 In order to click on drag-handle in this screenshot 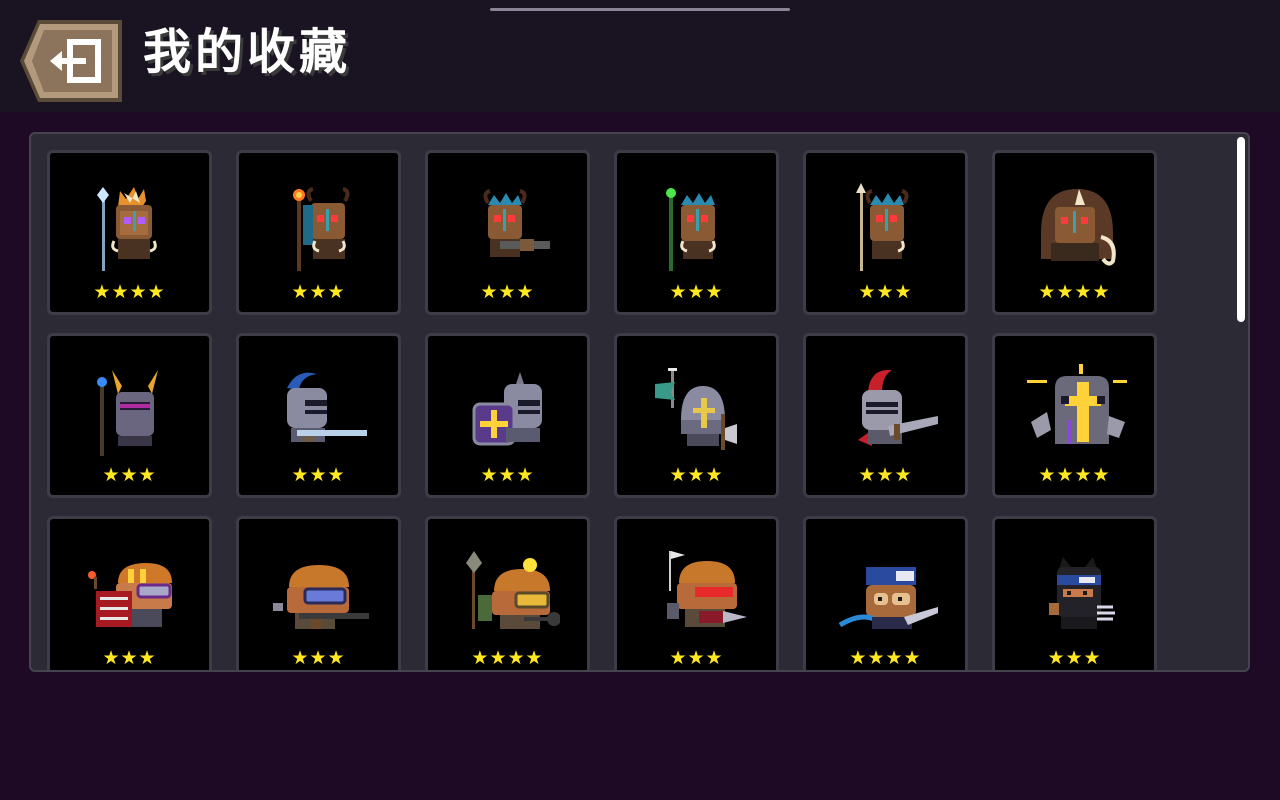, I will do `click(640, 9)`.